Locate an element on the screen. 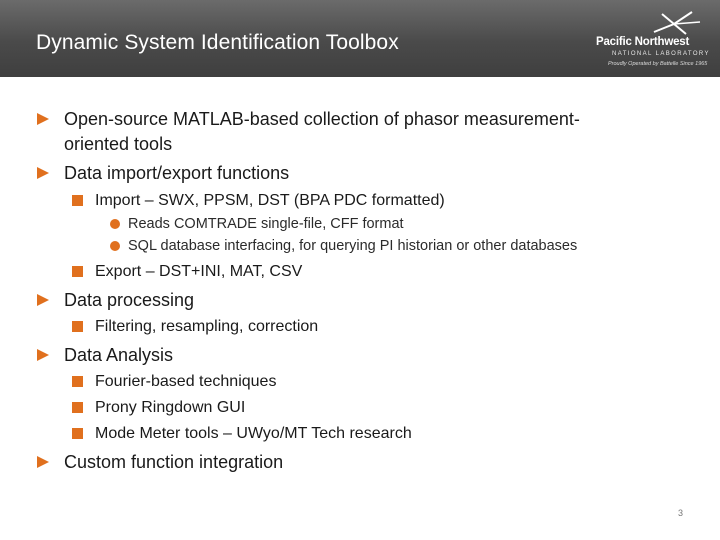 This screenshot has width=720, height=540. bullet-data-analysis: Data Analysis is located at coordinates (119, 355).